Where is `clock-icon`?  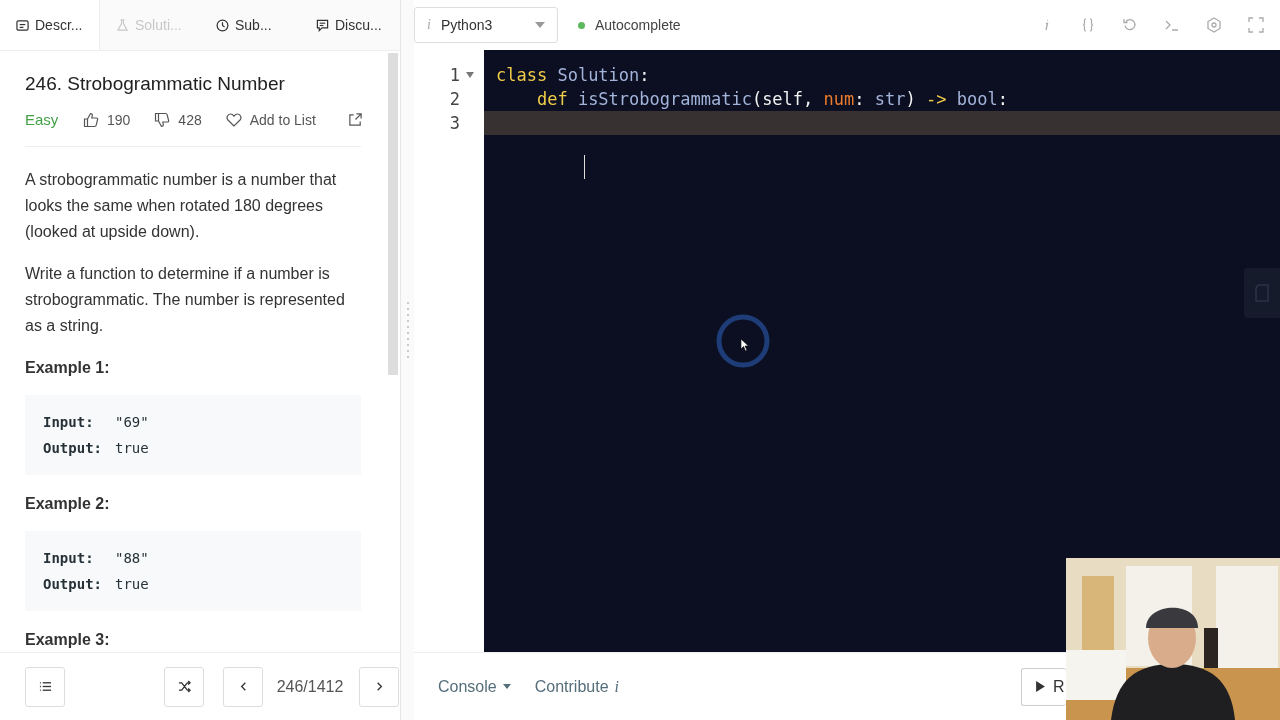
clock-icon is located at coordinates (222, 25).